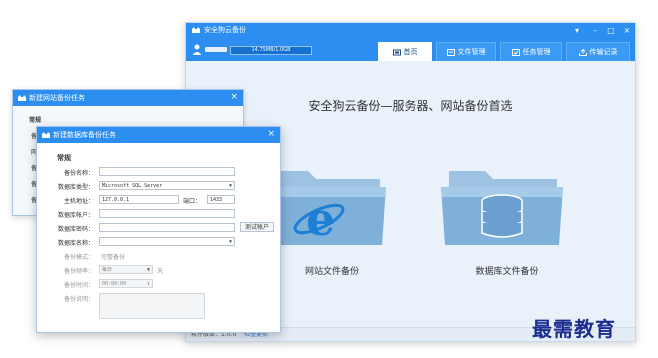 The width and height of the screenshot is (658, 358). Describe the element at coordinates (515, 52) in the screenshot. I see `task-icon` at that location.